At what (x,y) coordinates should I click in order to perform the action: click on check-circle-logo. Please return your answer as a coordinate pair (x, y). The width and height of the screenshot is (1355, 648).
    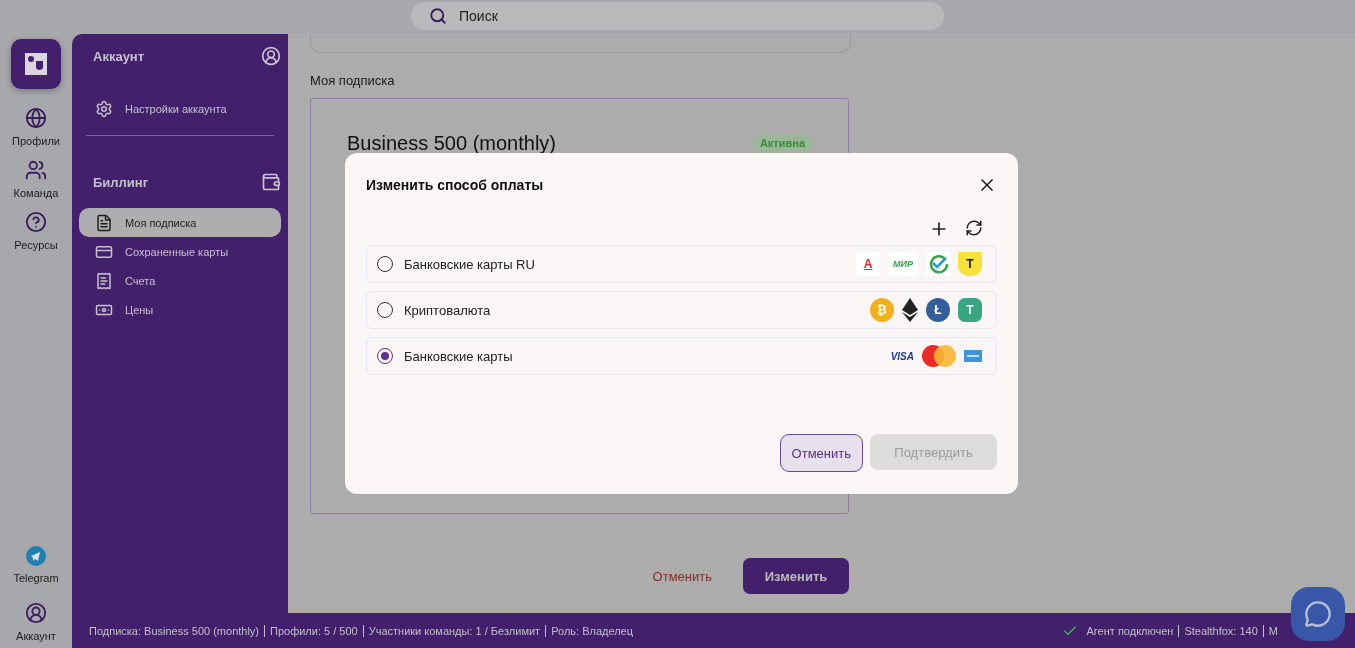
    Looking at the image, I should click on (938, 264).